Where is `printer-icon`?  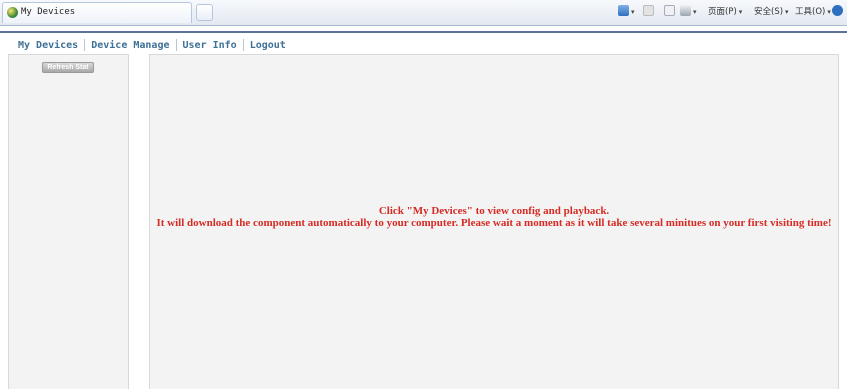
printer-icon is located at coordinates (685, 10).